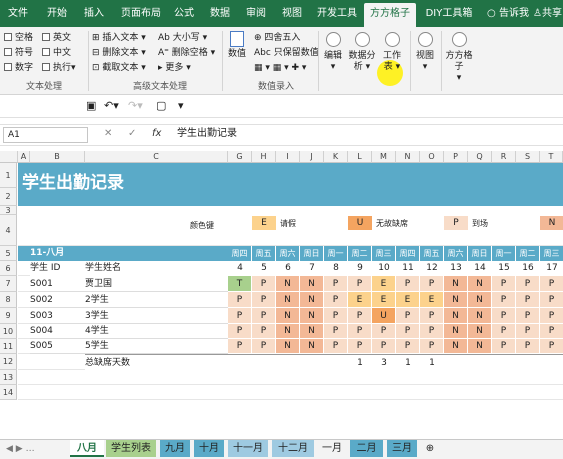 The image size is (563, 459). Describe the element at coordinates (432, 157) in the screenshot. I see `column-header: O` at that location.